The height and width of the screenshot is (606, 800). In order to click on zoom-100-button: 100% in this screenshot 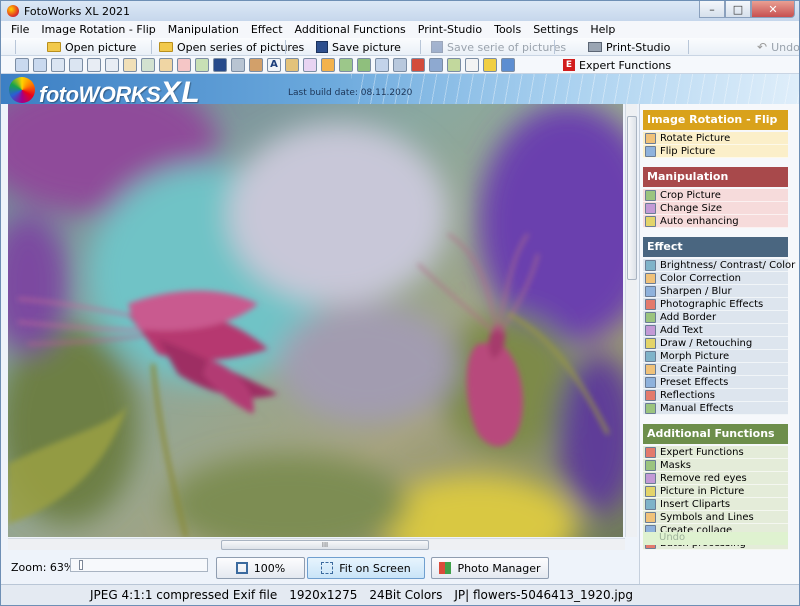, I will do `click(260, 568)`.